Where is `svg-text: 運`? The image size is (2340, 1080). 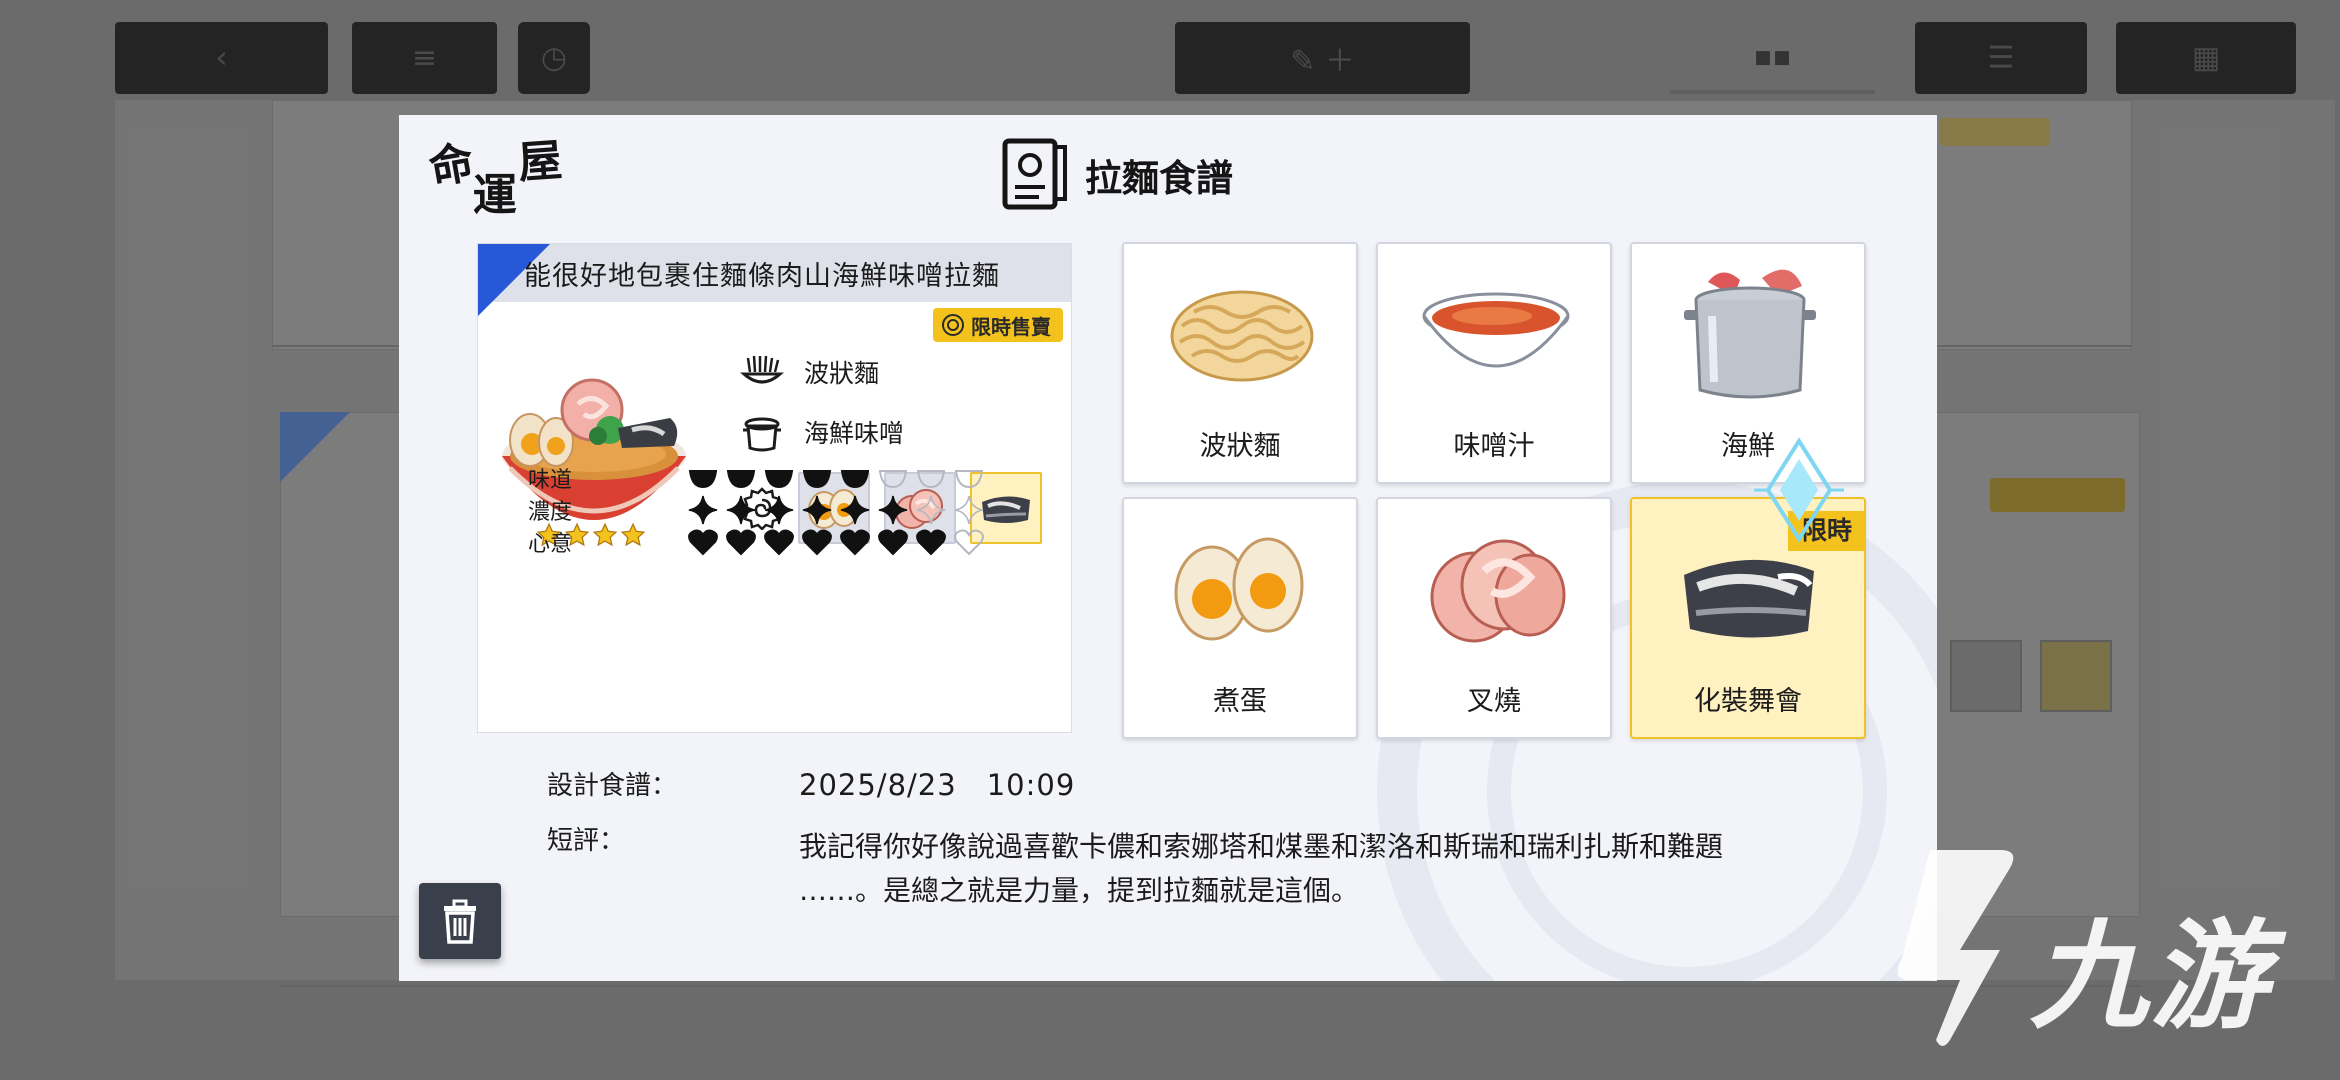 svg-text: 運 is located at coordinates (495, 195).